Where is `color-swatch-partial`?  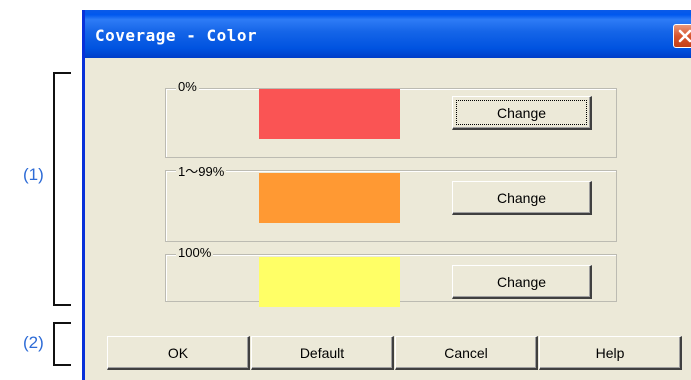
color-swatch-partial is located at coordinates (329, 198).